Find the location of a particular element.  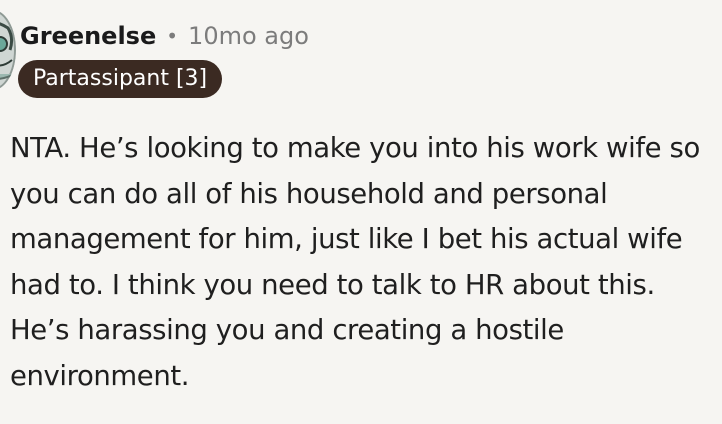

user-flair-badge: Partassipant [3] is located at coordinates (120, 79).